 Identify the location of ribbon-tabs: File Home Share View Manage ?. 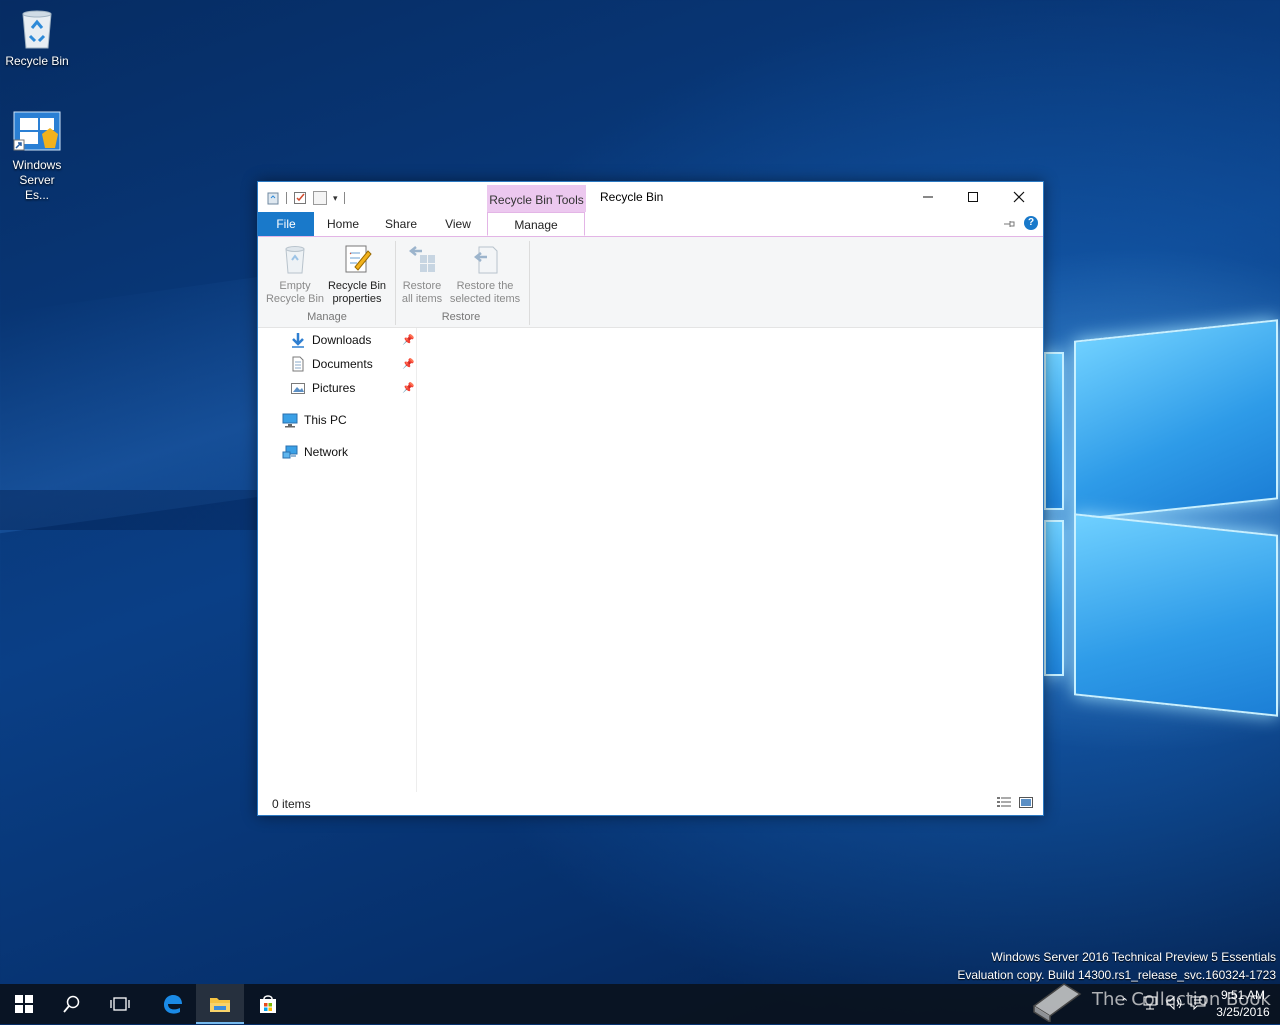
(650, 224).